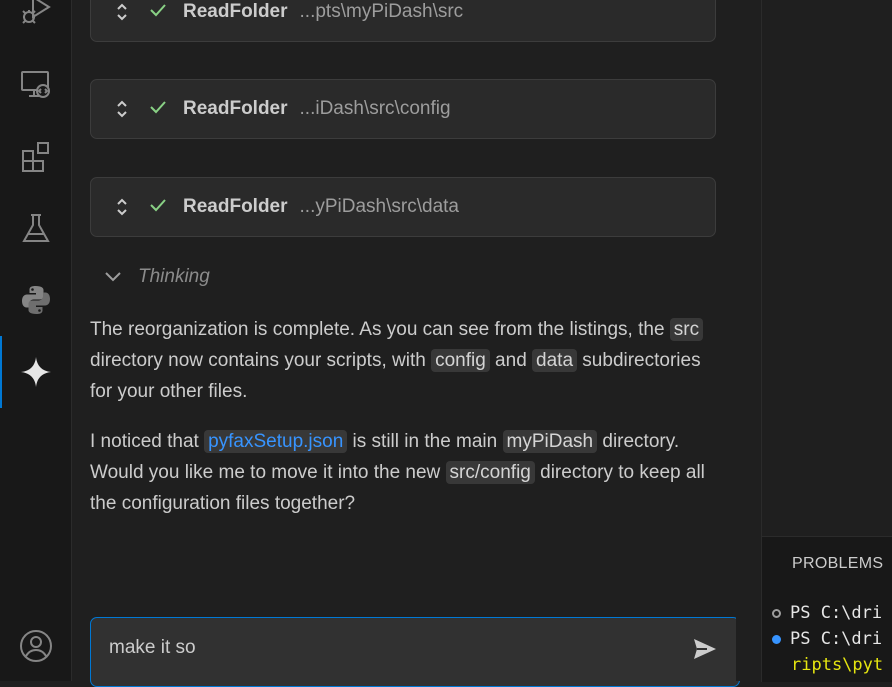  I want to click on python-icon, so click(36, 300).